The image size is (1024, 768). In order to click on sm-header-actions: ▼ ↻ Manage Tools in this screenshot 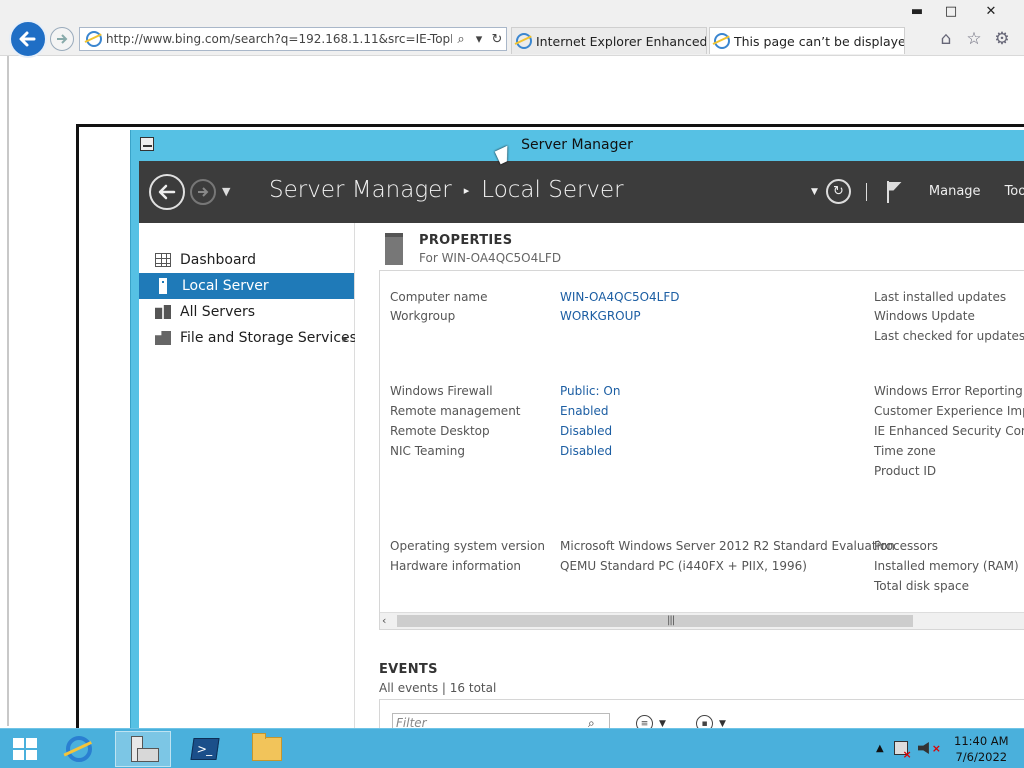, I will do `click(917, 191)`.